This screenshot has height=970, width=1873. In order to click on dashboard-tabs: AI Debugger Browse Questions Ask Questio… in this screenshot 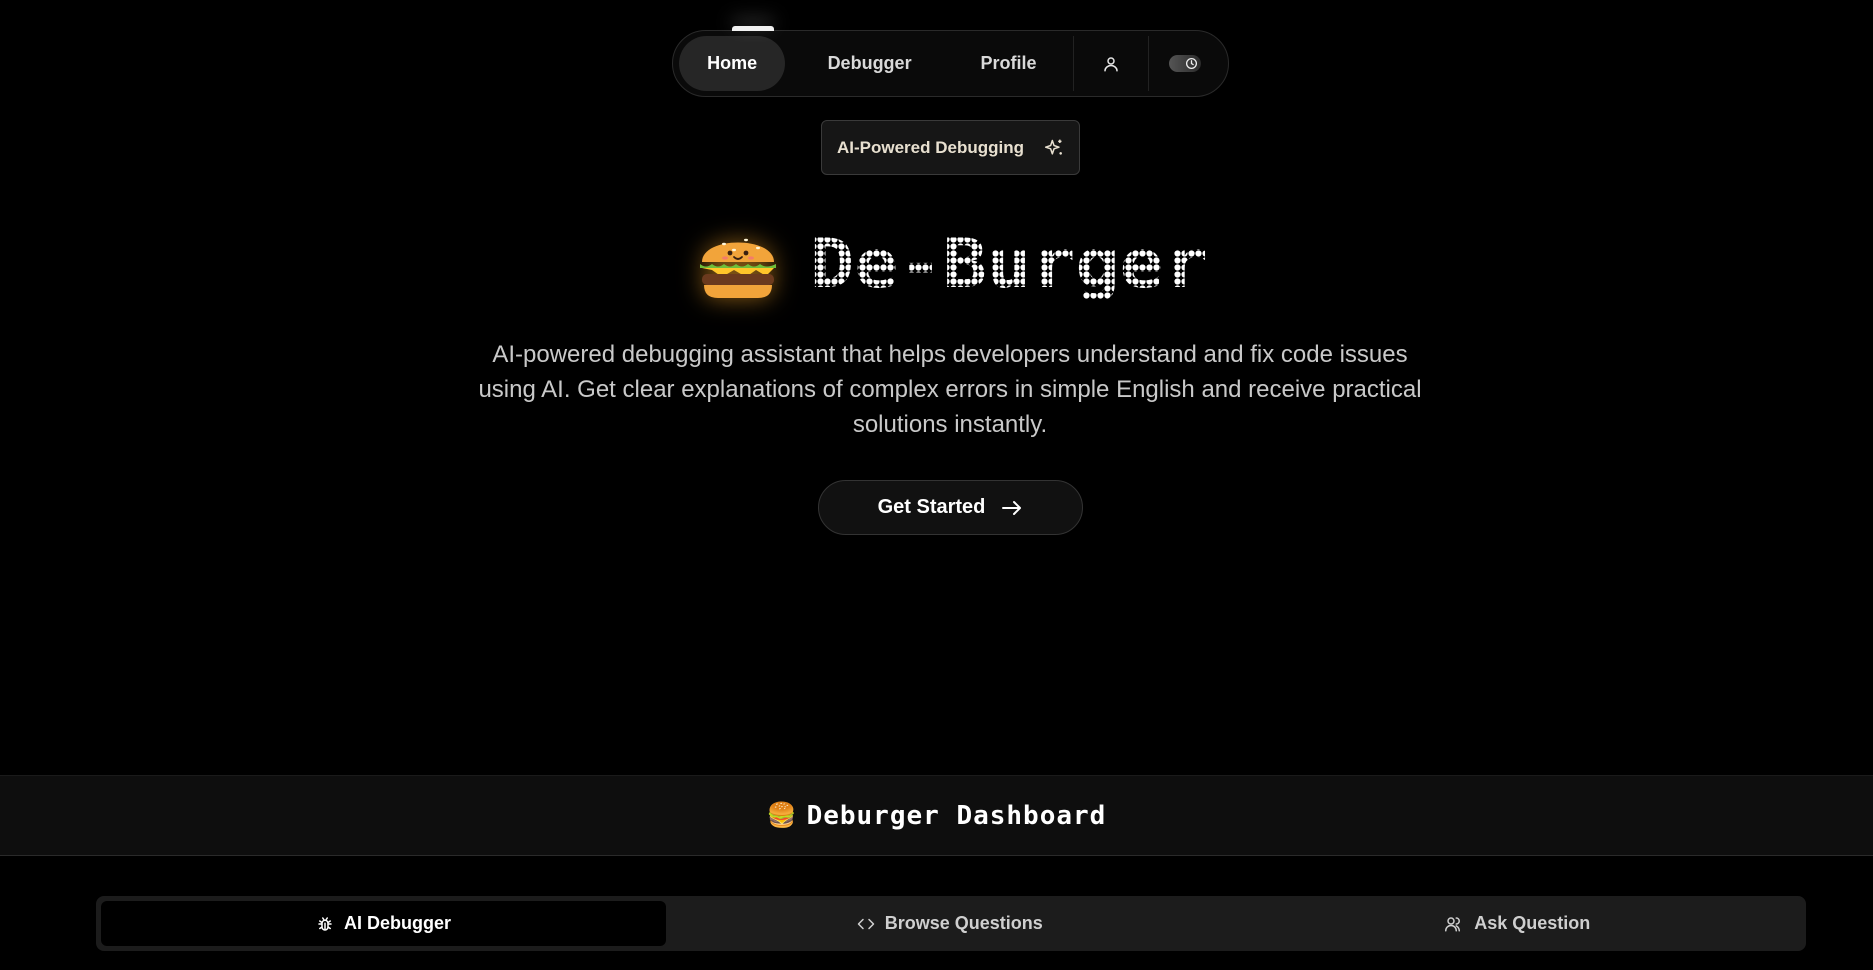, I will do `click(951, 923)`.